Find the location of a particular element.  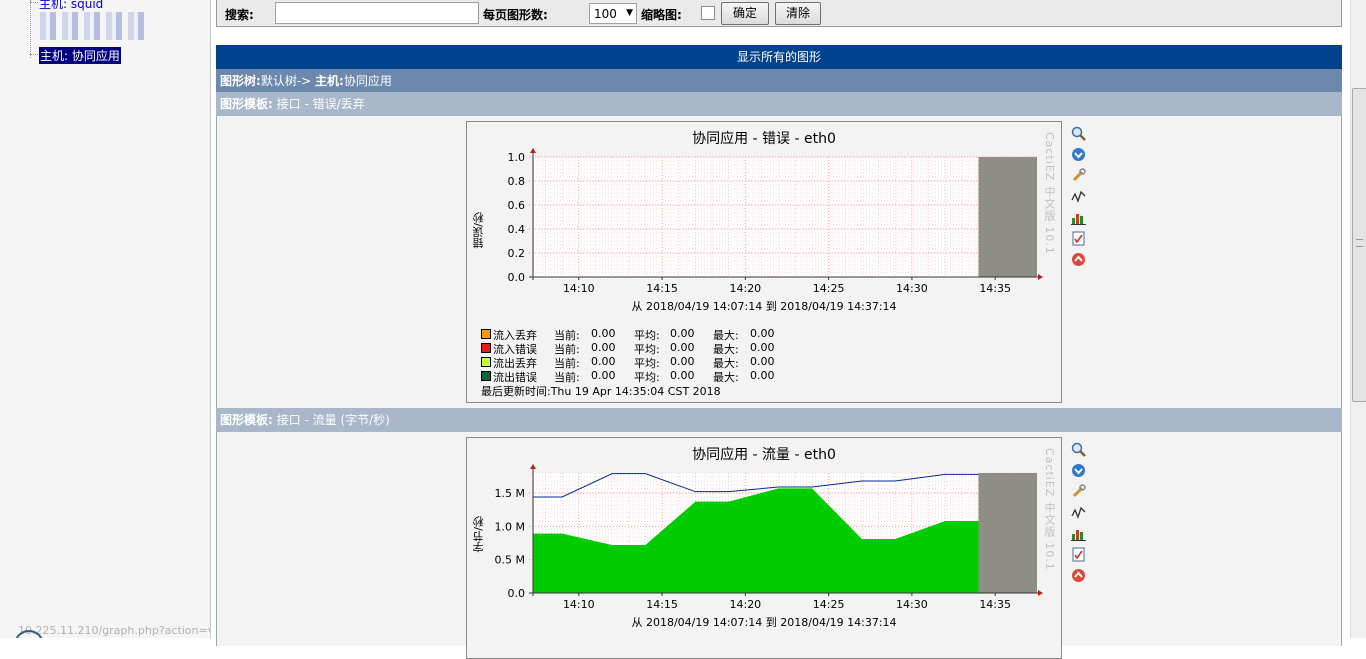

y-tick-label: 1.0 is located at coordinates (517, 157).